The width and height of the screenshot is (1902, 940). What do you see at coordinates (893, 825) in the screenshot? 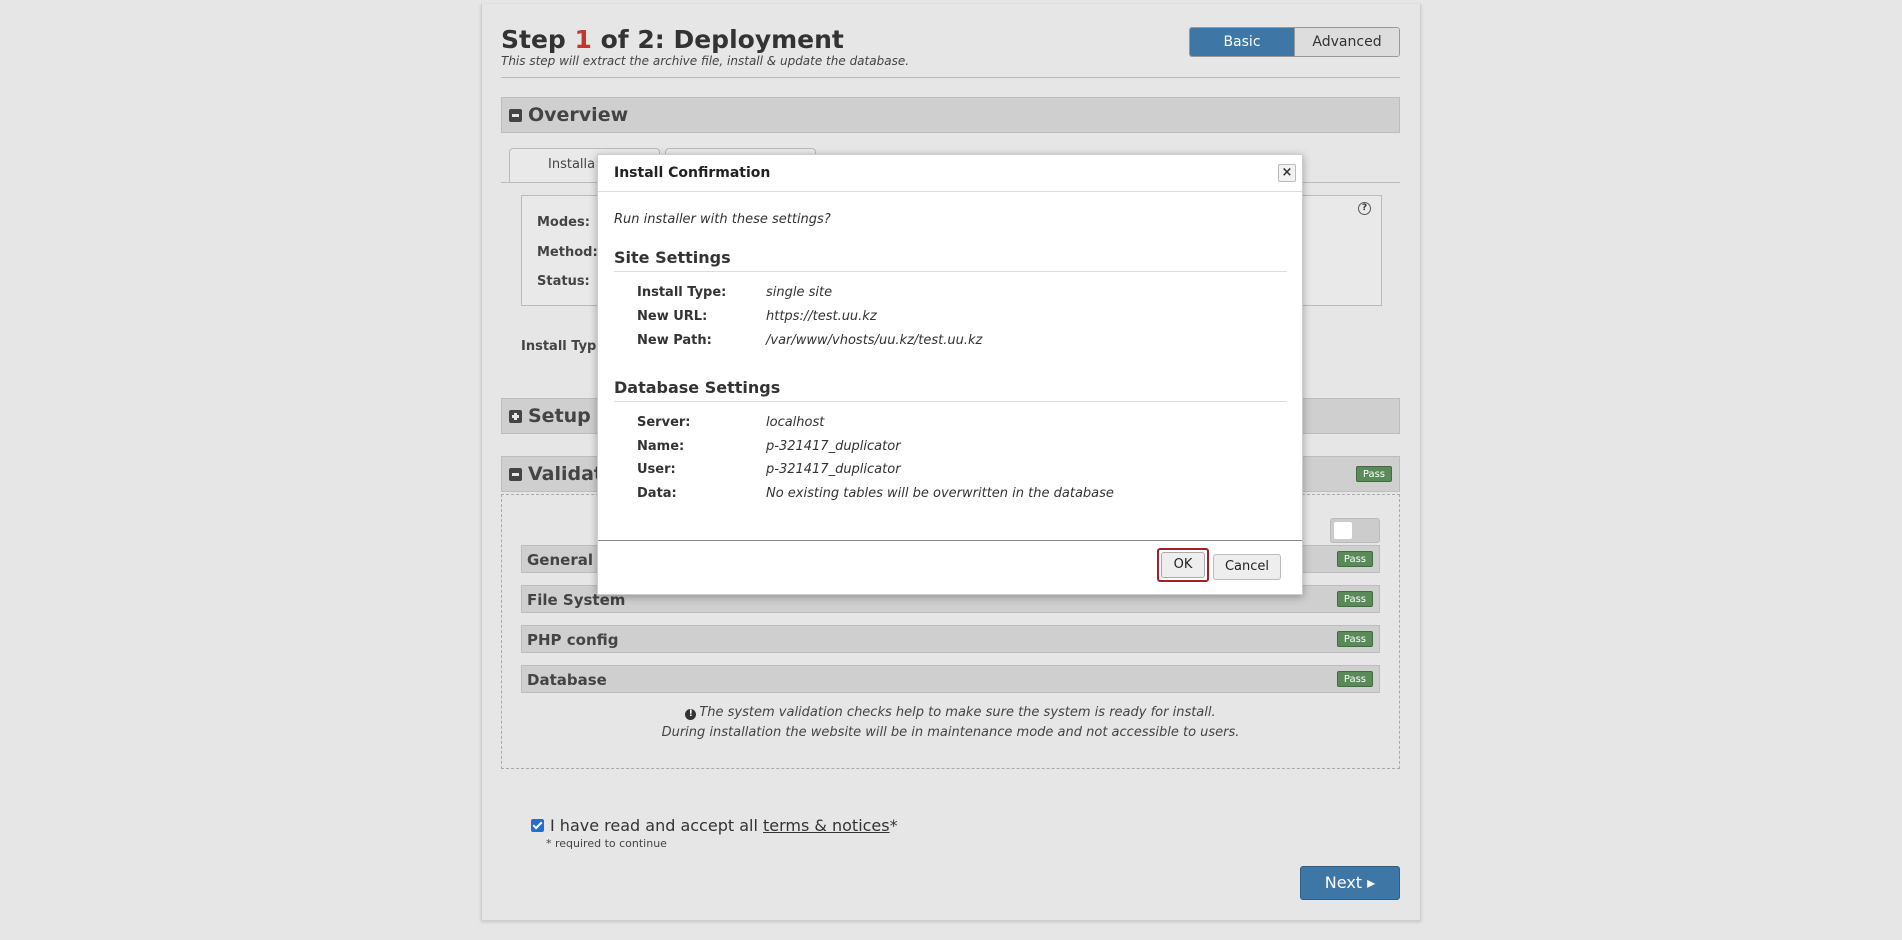
I see `required-asterisk: *` at bounding box center [893, 825].